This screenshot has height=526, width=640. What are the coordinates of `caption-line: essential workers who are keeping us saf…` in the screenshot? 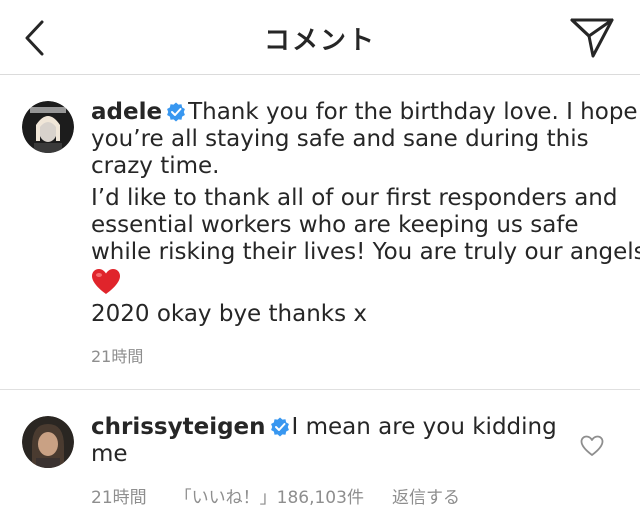 It's located at (335, 225).